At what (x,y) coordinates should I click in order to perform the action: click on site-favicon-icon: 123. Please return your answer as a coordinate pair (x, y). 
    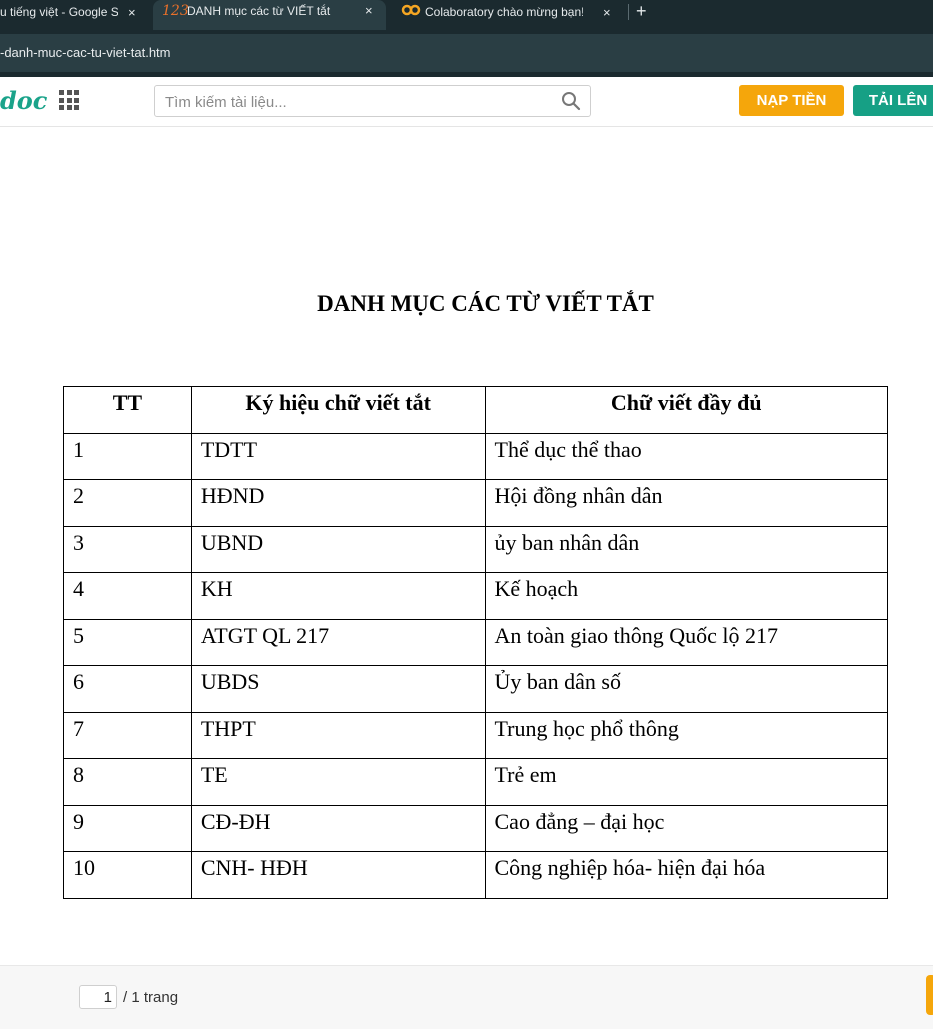
    Looking at the image, I should click on (175, 11).